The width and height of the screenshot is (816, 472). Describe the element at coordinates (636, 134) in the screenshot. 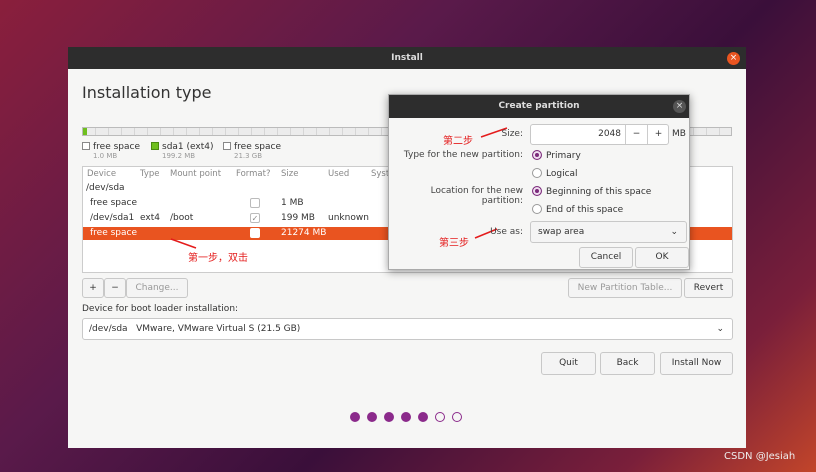

I see `decrement-button: −` at that location.